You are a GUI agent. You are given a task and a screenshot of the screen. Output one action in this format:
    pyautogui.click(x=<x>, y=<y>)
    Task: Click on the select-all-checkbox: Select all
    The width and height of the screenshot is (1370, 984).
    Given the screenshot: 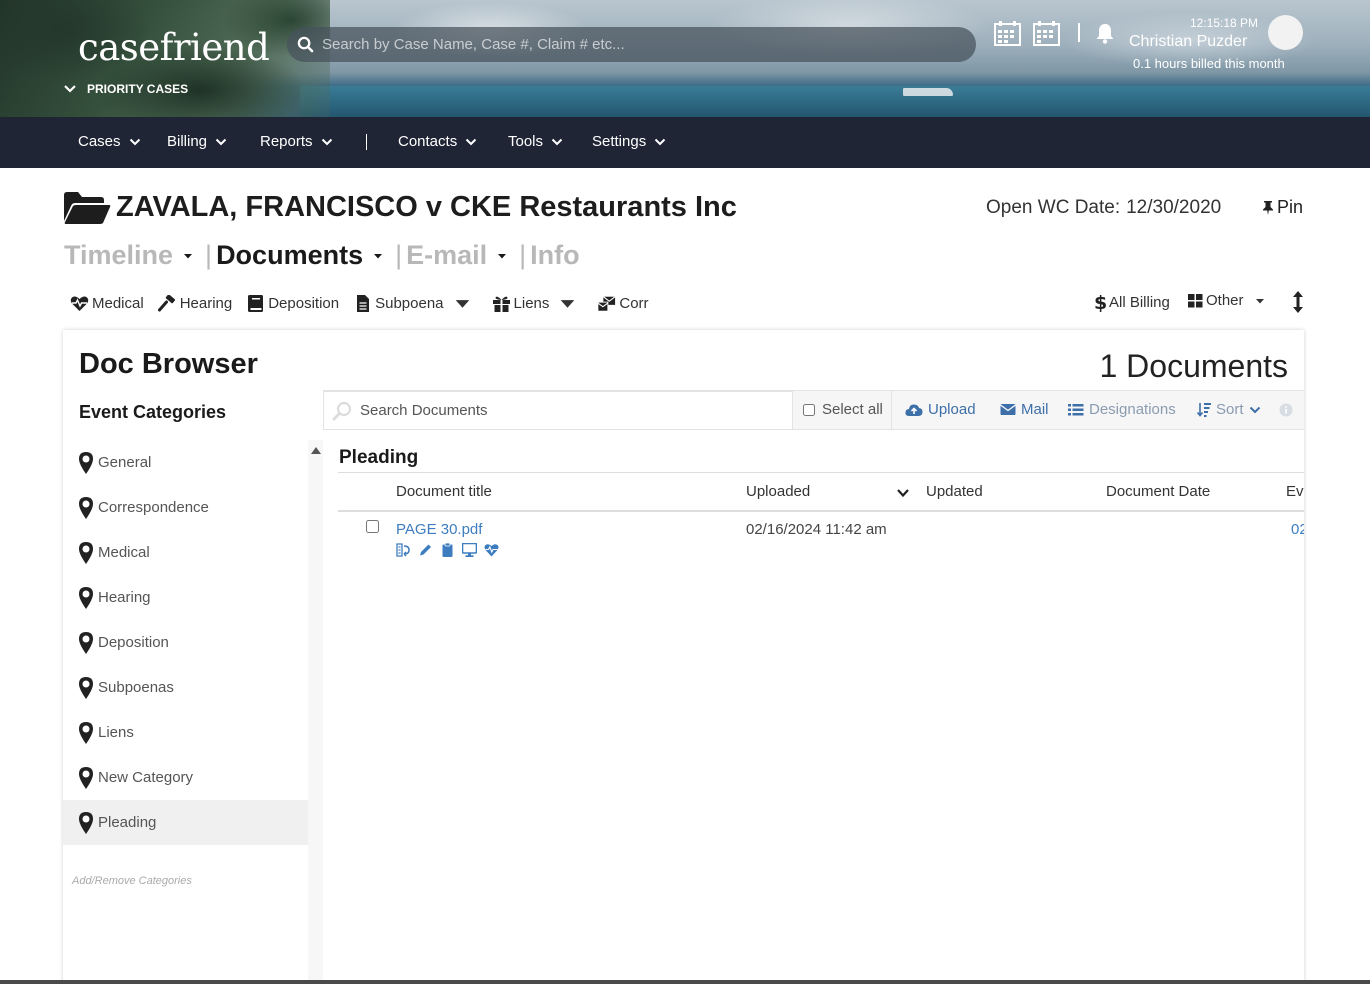 What is the action you would take?
    pyautogui.click(x=843, y=409)
    